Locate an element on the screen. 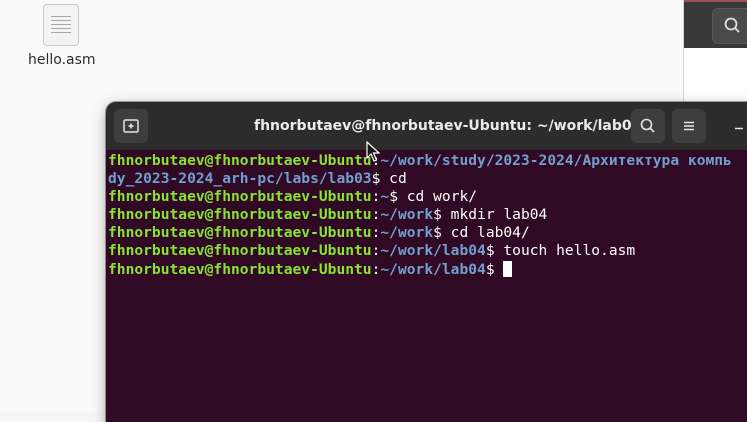 This screenshot has width=747, height=422. mouse-pointer-icon is located at coordinates (373, 151).